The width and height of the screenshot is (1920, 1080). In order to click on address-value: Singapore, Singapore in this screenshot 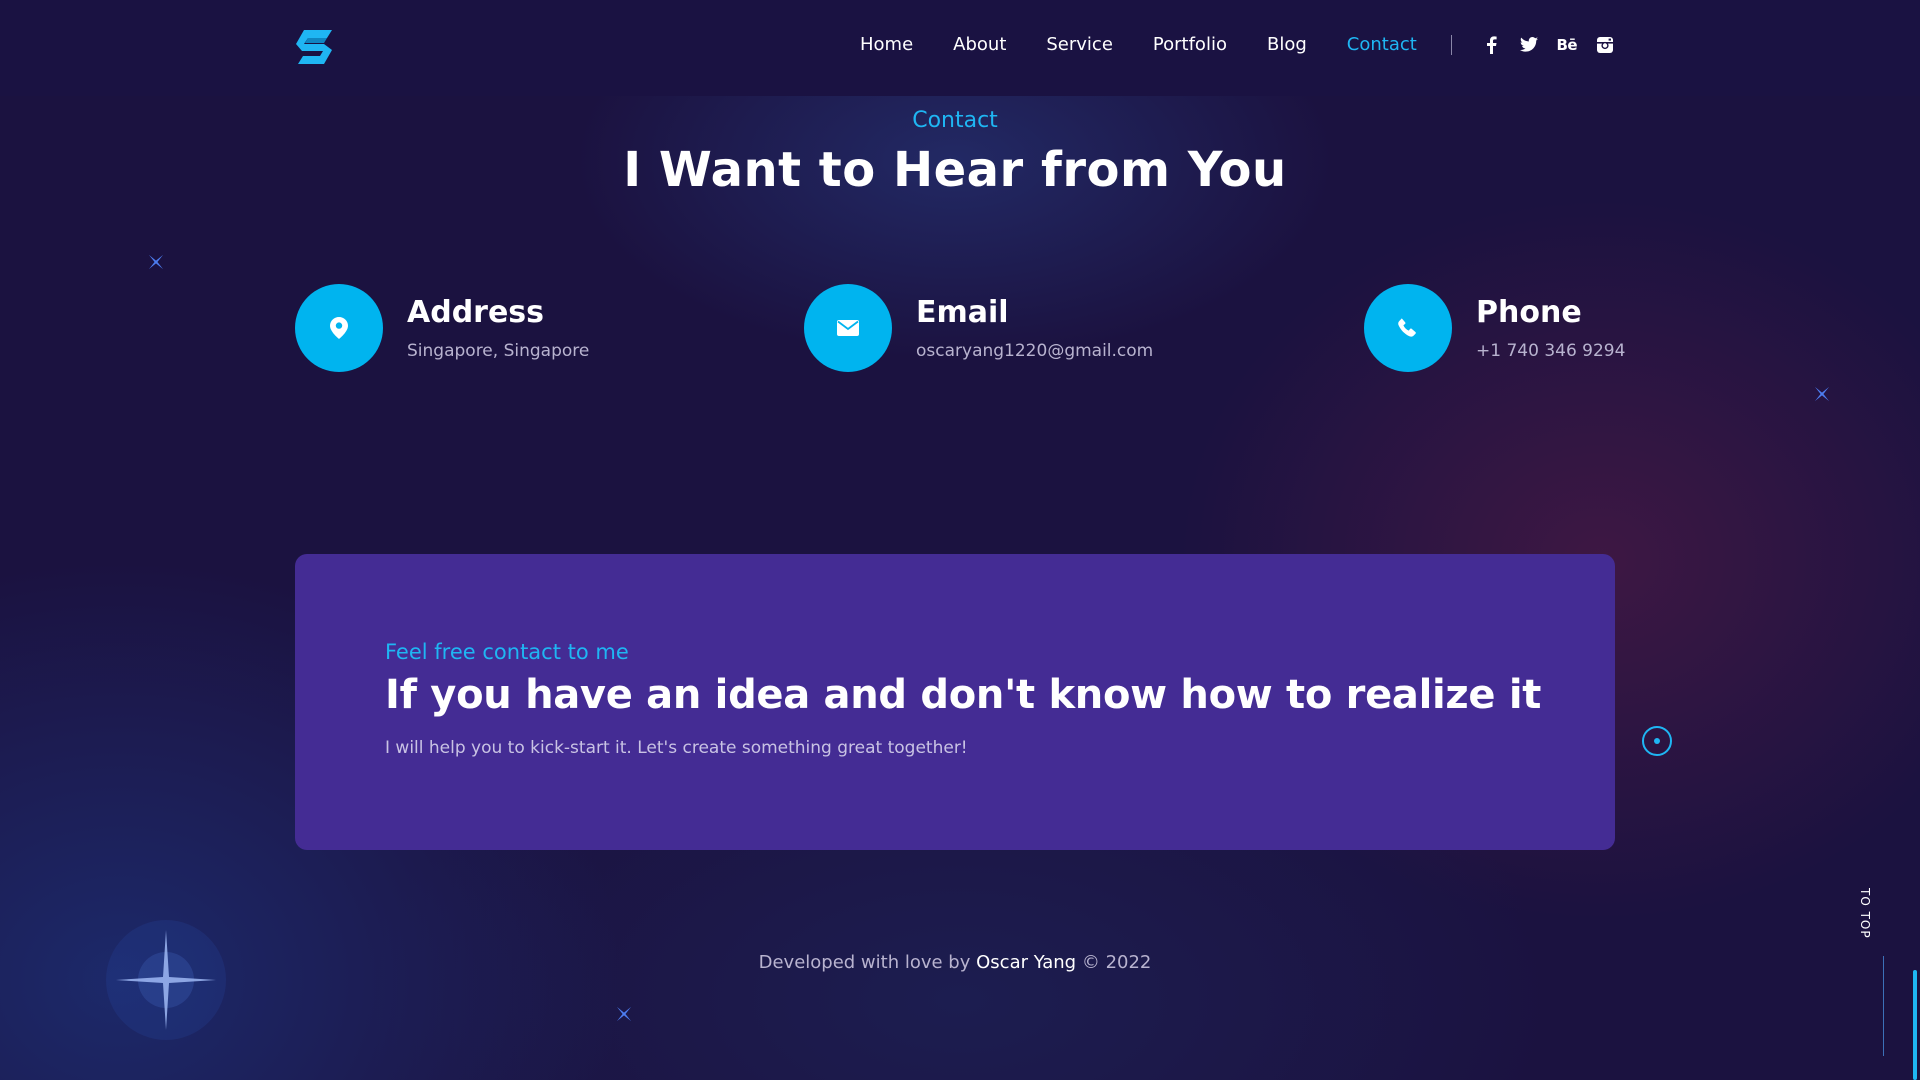, I will do `click(498, 350)`.